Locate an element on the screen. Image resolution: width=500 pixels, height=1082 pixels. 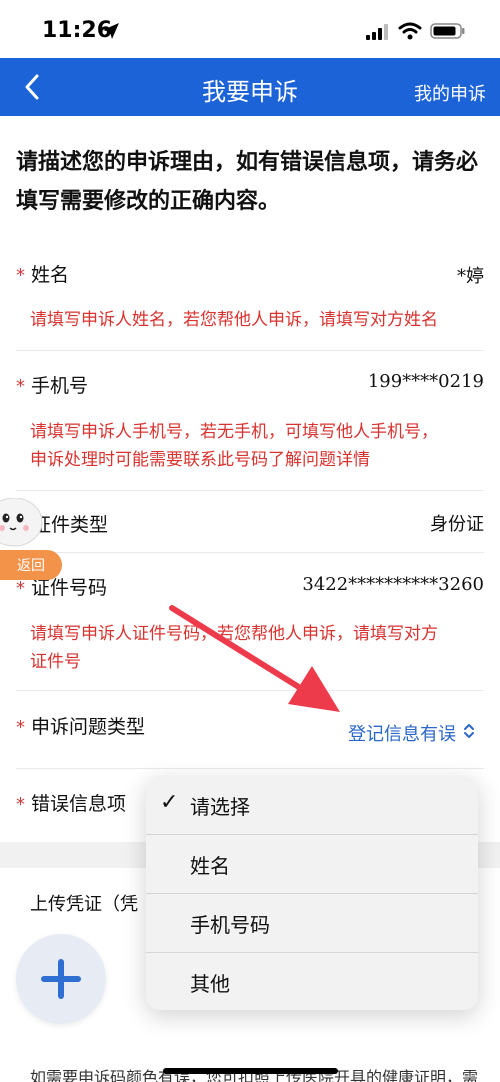
intro-text: 请描述您的申诉理由，如有错误信息项，请务必填写需要修改的正确内容。 is located at coordinates (247, 182).